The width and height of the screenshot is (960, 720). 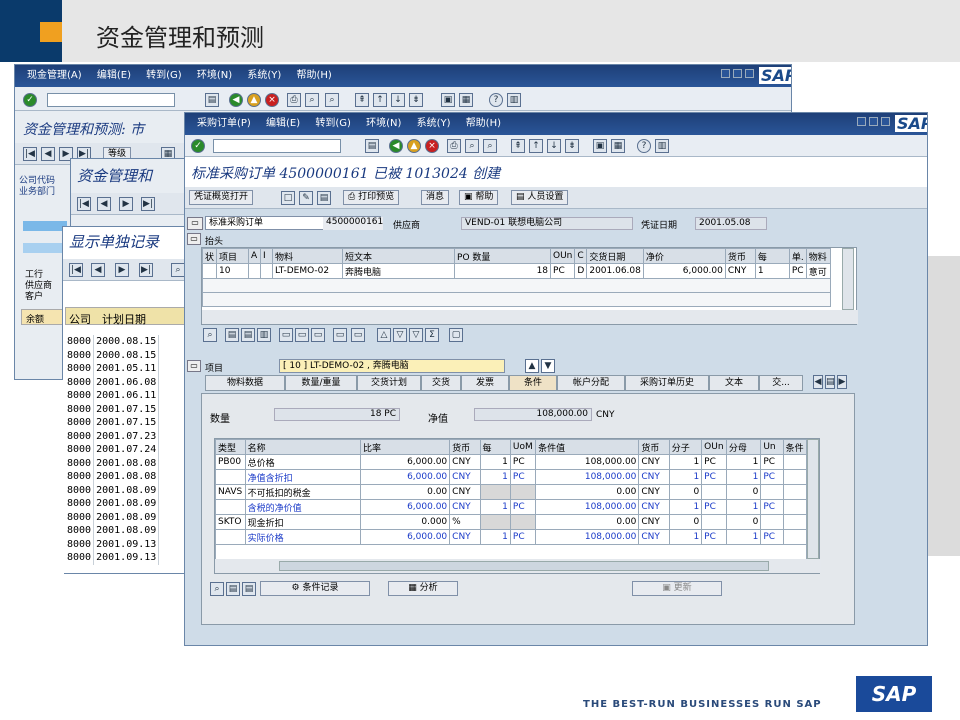 I want to click on tab-delivery: 交货, so click(x=441, y=383).